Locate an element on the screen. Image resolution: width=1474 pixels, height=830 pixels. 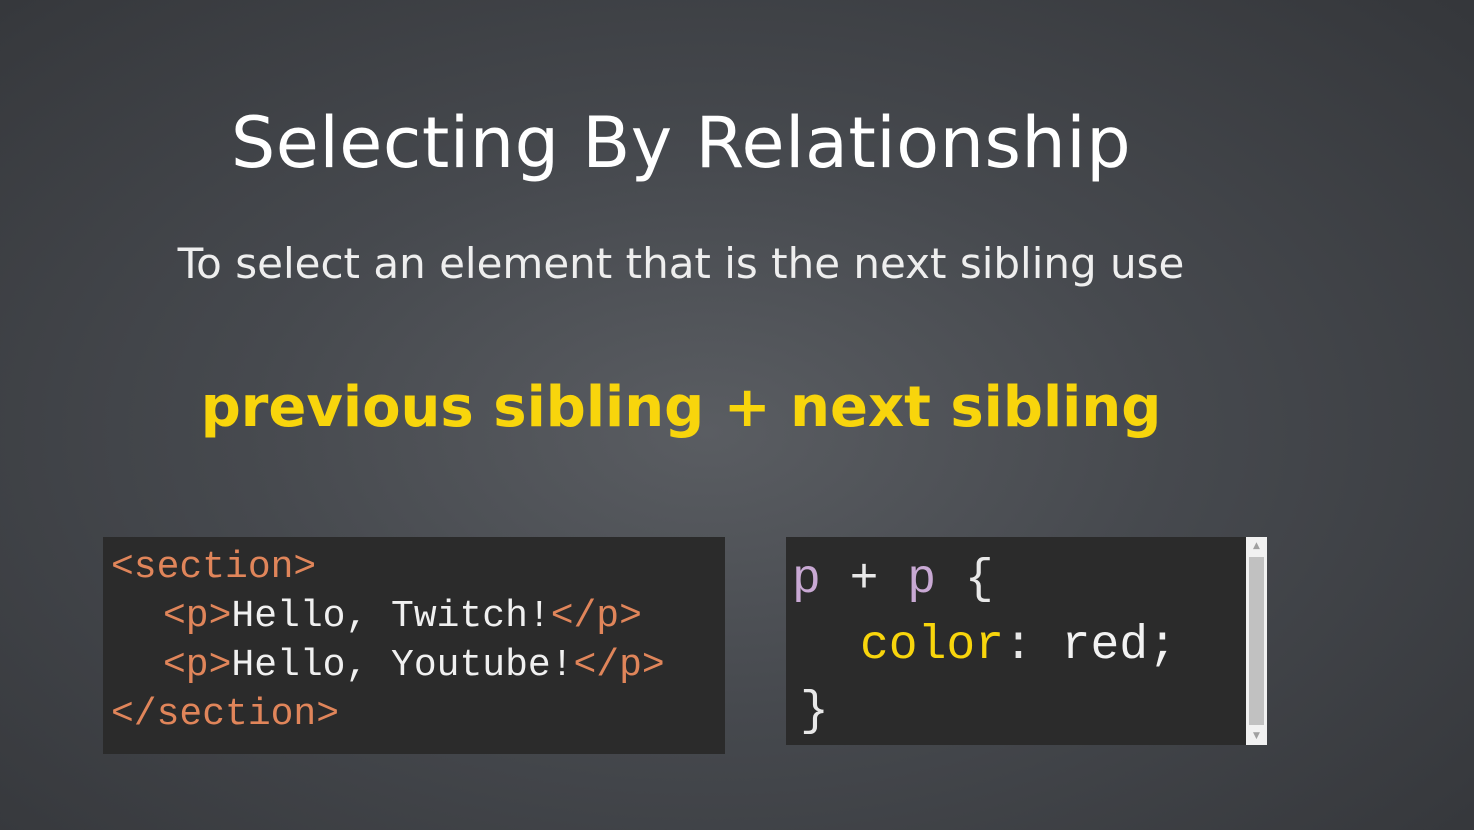
css-block-scrollbar: ▲ ▼ is located at coordinates (1256, 641).